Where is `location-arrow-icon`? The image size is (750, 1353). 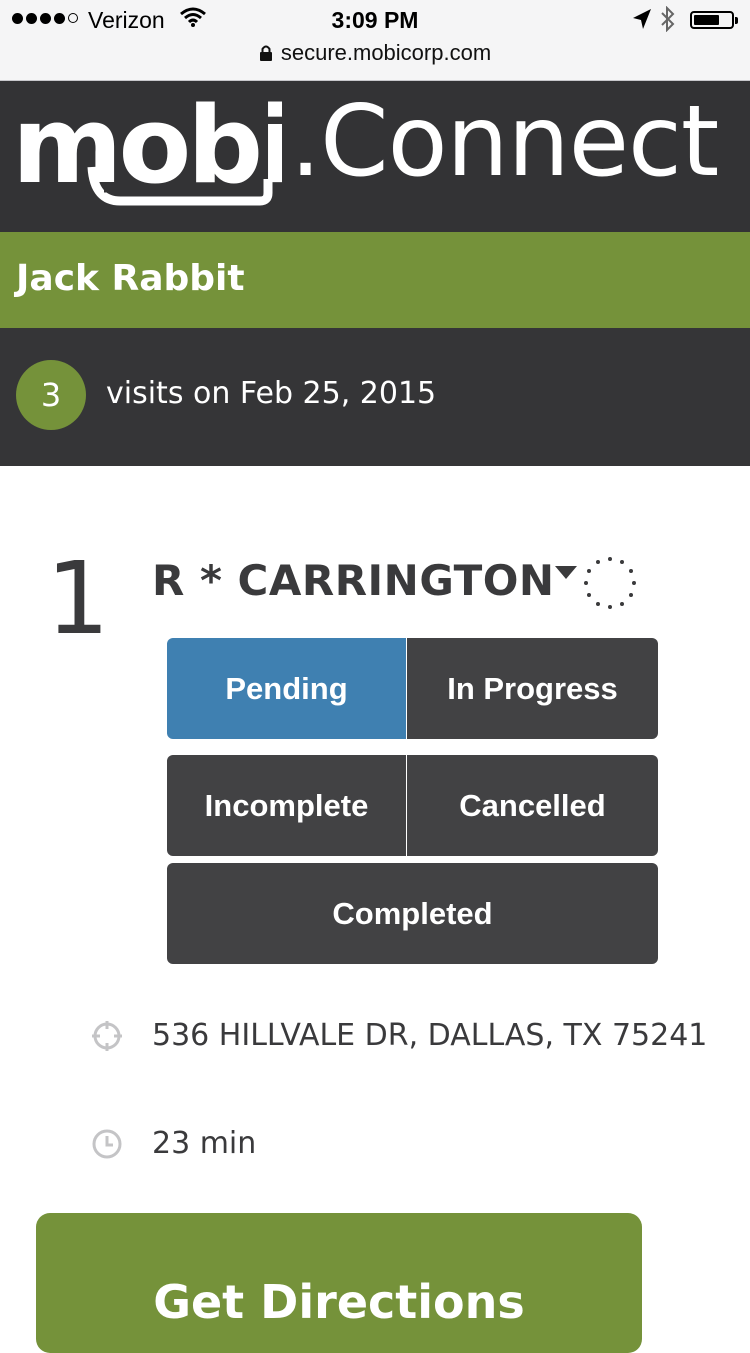 location-arrow-icon is located at coordinates (642, 19).